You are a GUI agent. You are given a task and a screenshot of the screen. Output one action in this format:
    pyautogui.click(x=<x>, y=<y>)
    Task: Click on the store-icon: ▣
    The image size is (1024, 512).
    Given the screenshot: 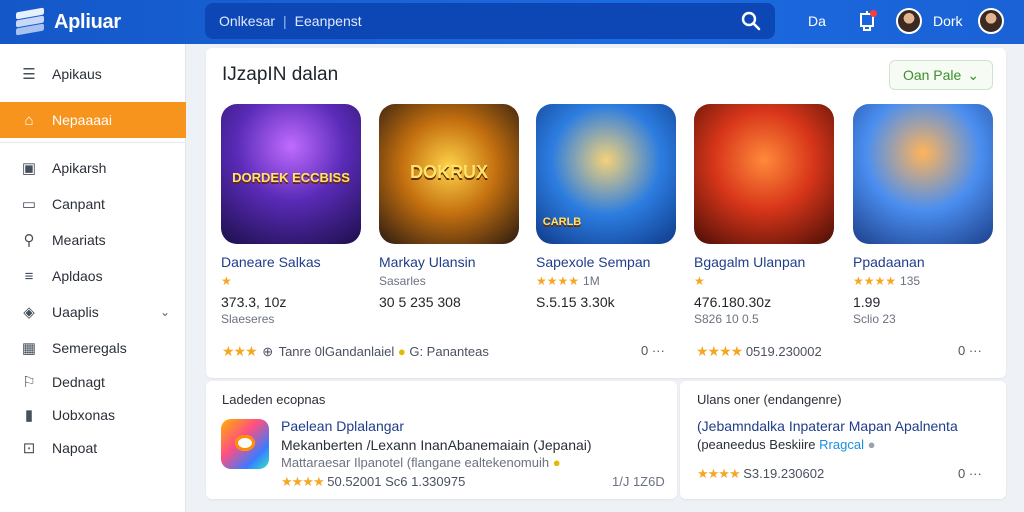 What is the action you would take?
    pyautogui.click(x=29, y=168)
    